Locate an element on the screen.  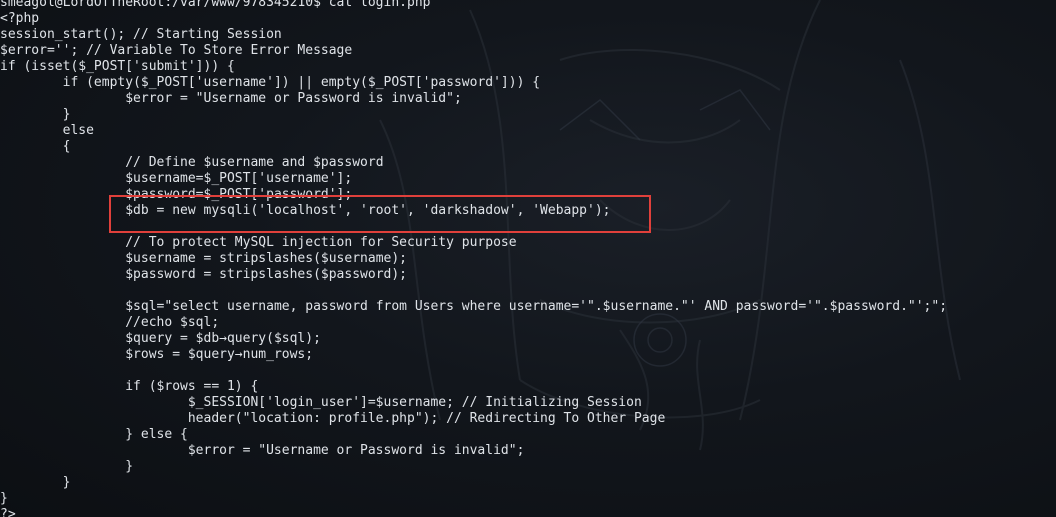
code-line: else is located at coordinates (47, 130).